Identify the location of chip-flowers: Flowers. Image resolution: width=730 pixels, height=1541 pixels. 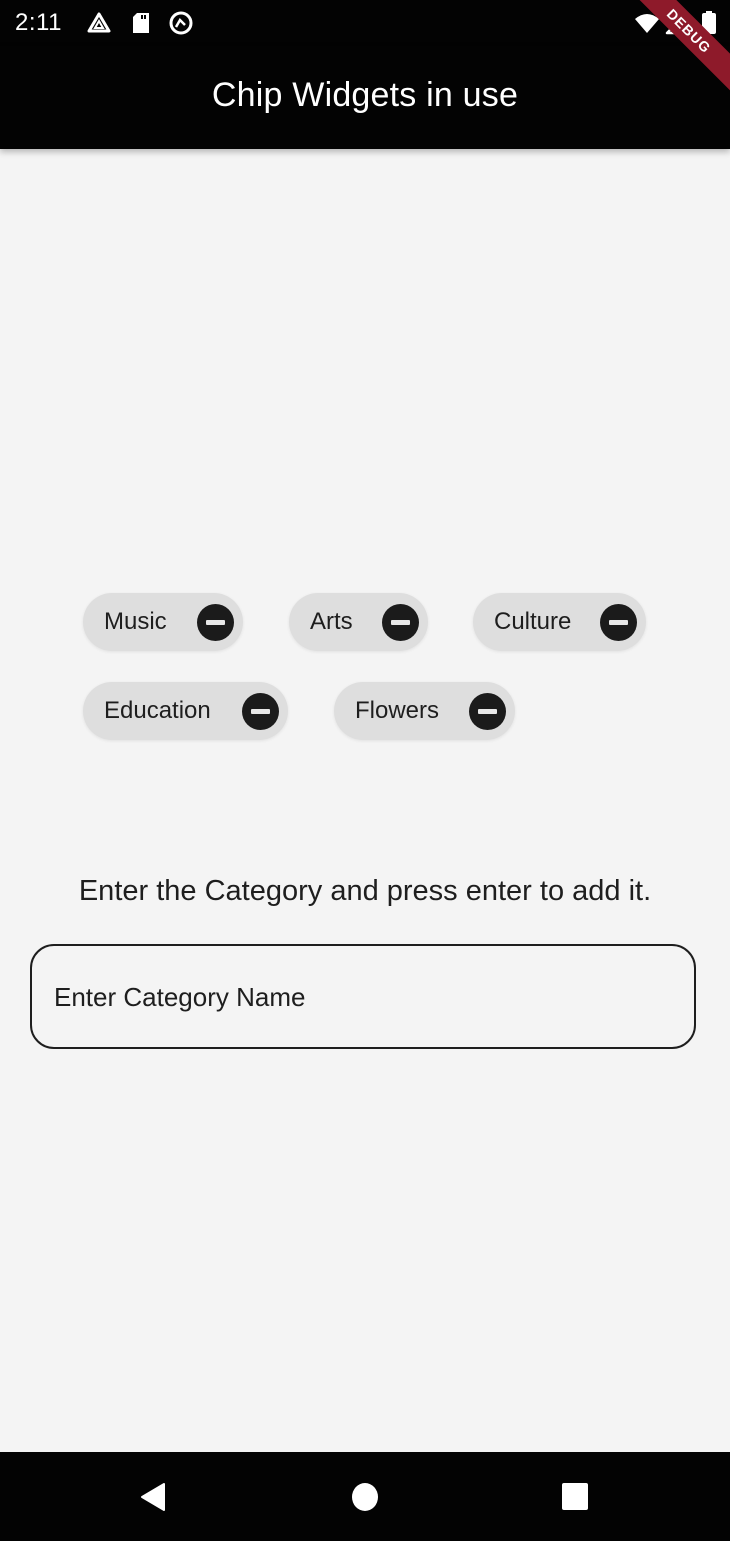
(424, 711).